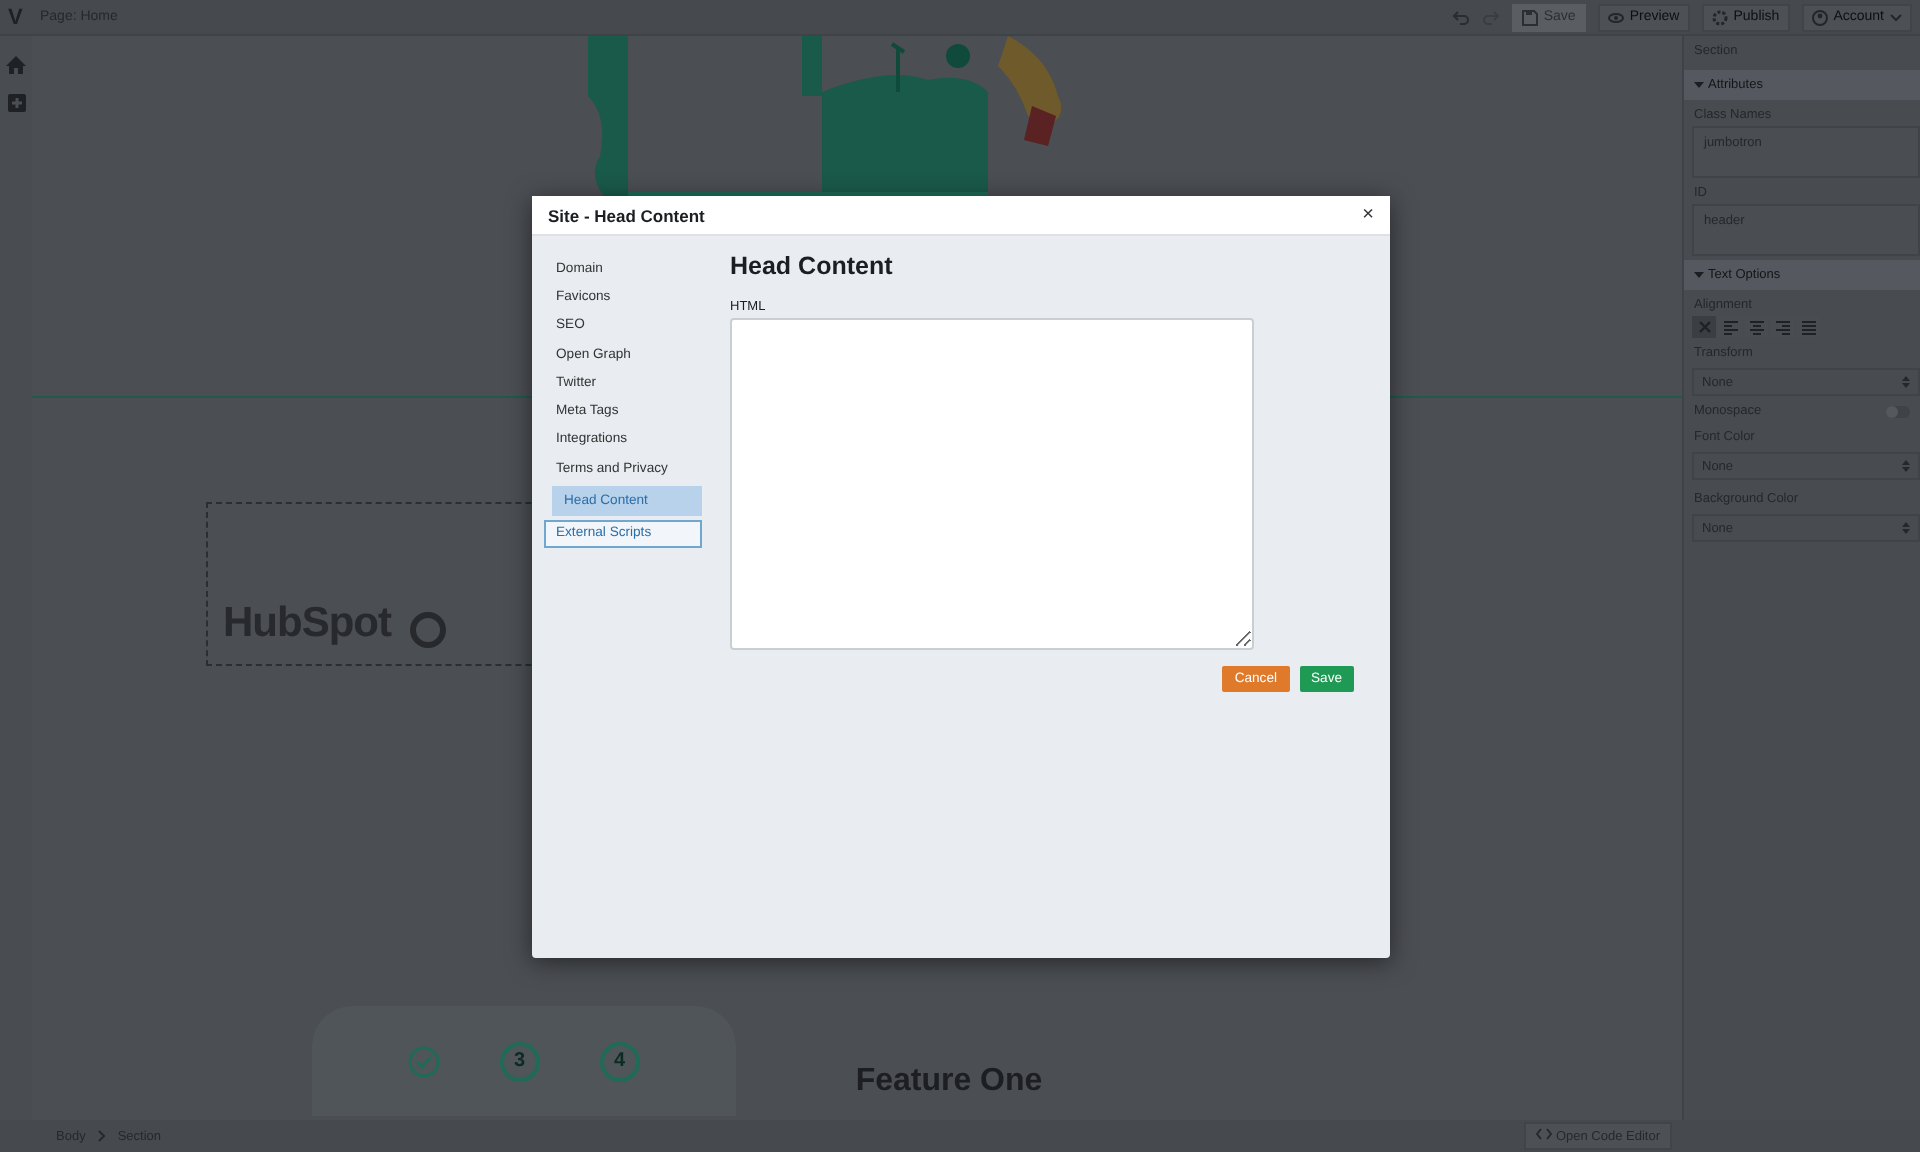 Image resolution: width=1920 pixels, height=1152 pixels. I want to click on eye-icon, so click(1615, 17).